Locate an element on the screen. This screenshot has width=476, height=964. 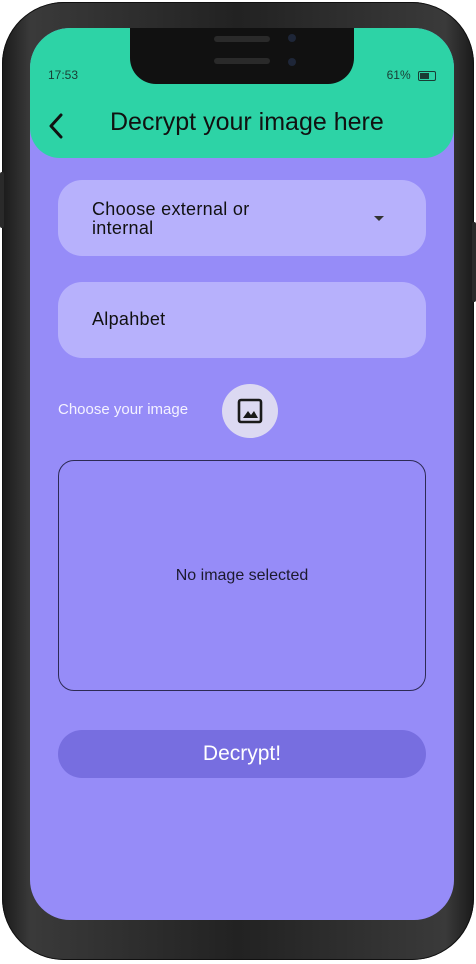
alphabet-field-value: Alpahbet is located at coordinates (129, 319).